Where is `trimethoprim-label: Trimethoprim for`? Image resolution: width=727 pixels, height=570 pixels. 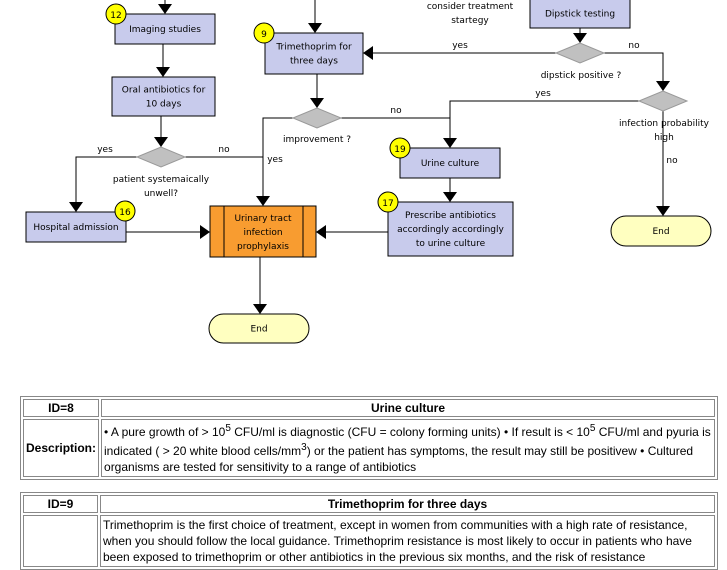
trimethoprim-label: Trimethoprim for is located at coordinates (313, 48).